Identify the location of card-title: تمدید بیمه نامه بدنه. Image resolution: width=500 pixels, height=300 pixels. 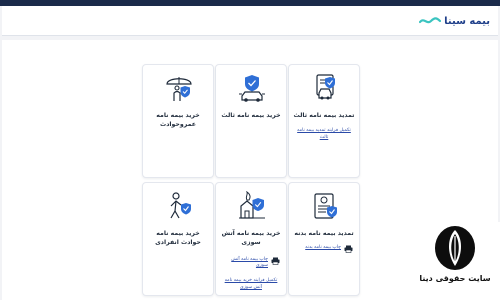
(324, 233).